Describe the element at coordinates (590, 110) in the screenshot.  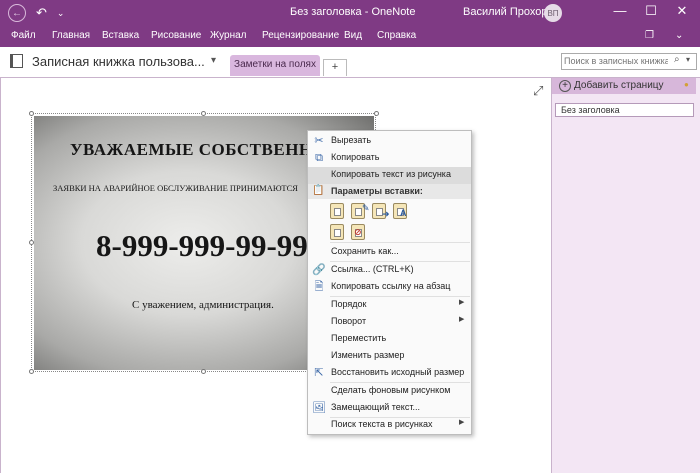
I see `page-title: Без заголовка` at that location.